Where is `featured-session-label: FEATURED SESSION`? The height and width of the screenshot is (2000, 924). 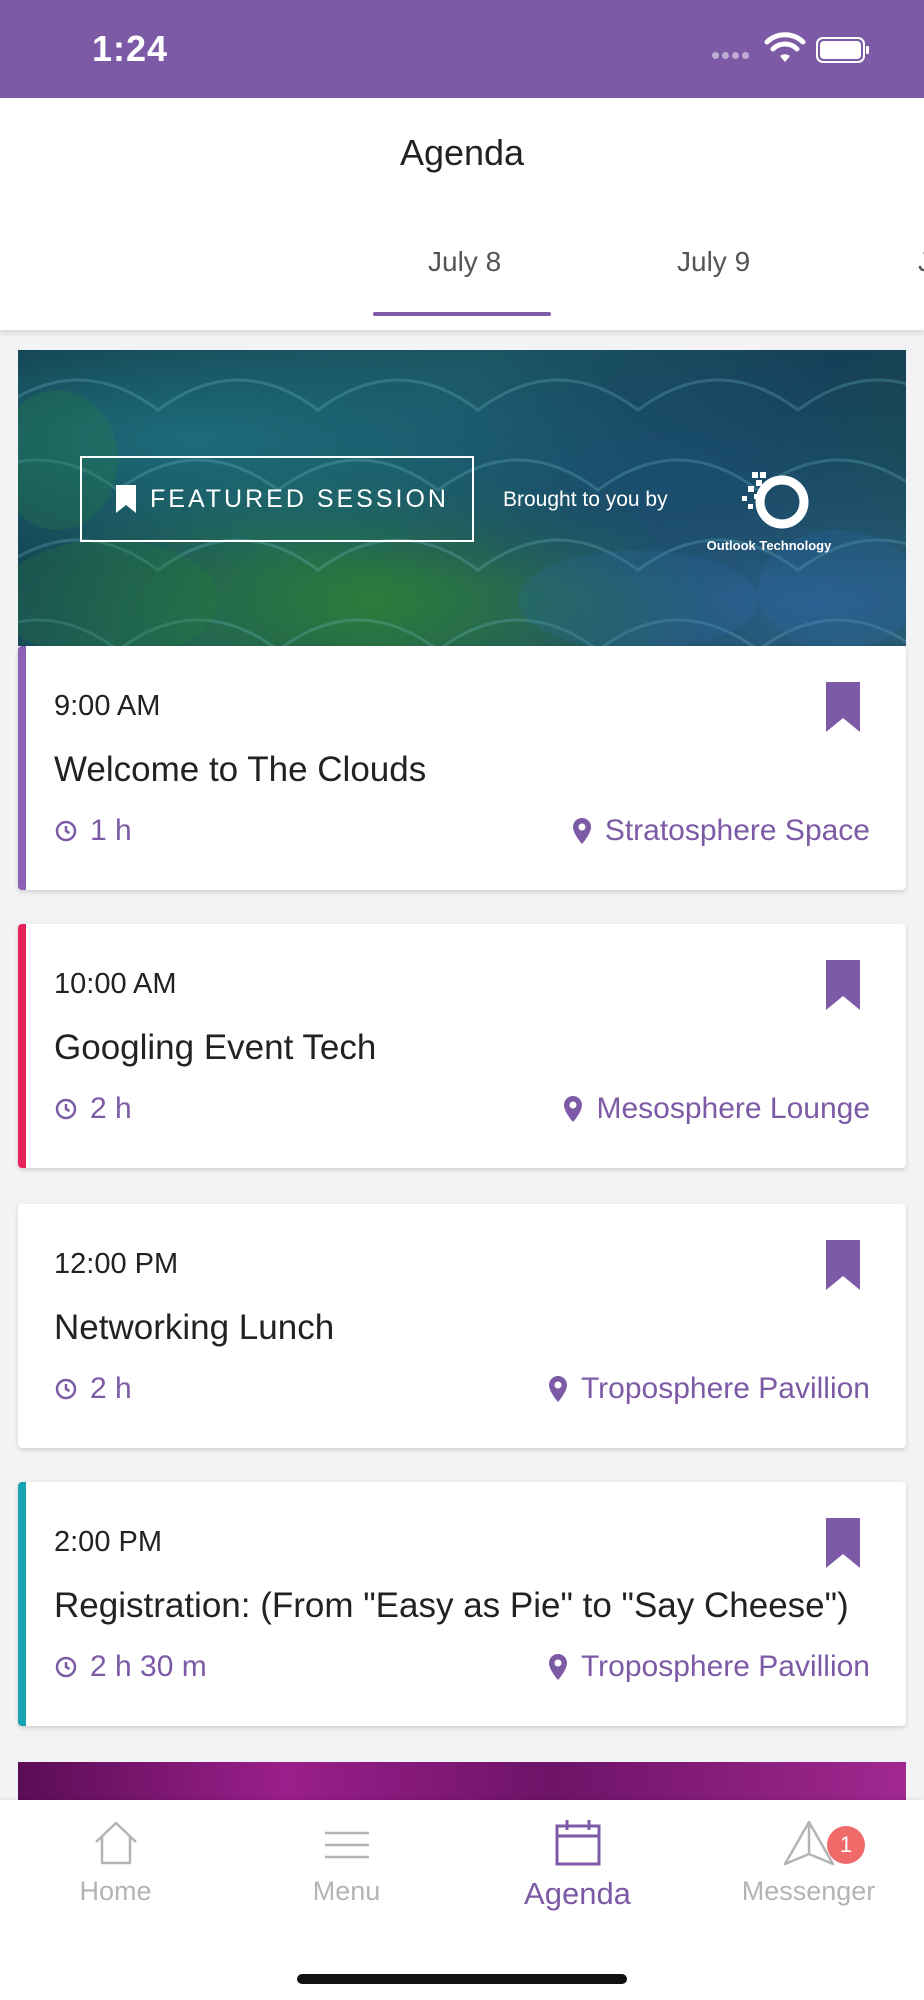
featured-session-label: FEATURED SESSION is located at coordinates (277, 499).